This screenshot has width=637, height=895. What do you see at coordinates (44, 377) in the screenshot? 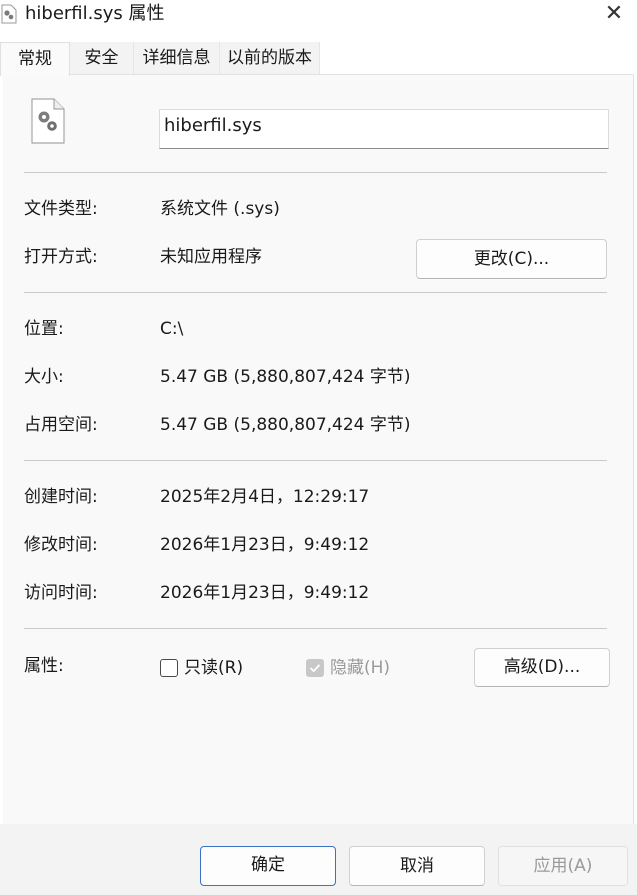
I see `size-label: 大小:` at bounding box center [44, 377].